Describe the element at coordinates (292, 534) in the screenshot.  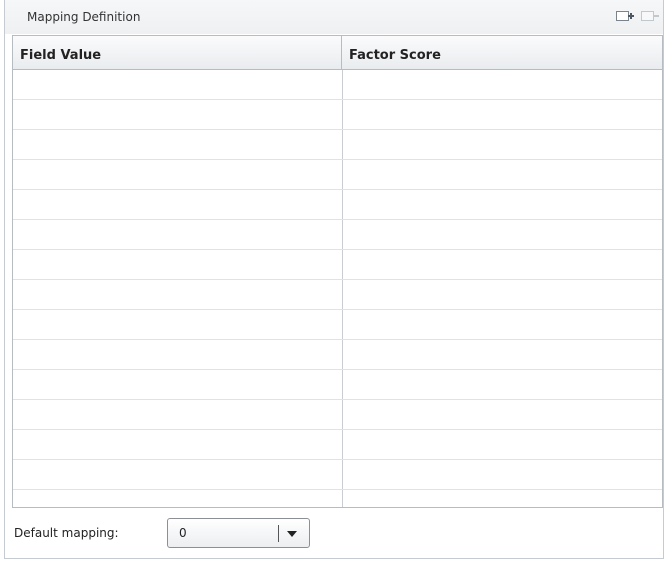
I see `chevron-down-icon` at that location.